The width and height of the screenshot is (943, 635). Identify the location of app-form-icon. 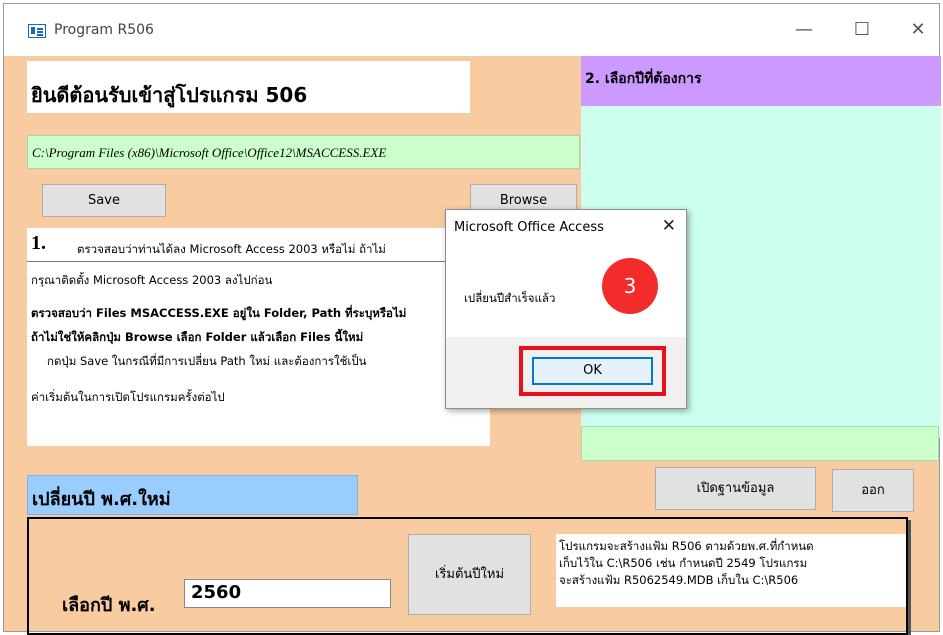
(37, 31).